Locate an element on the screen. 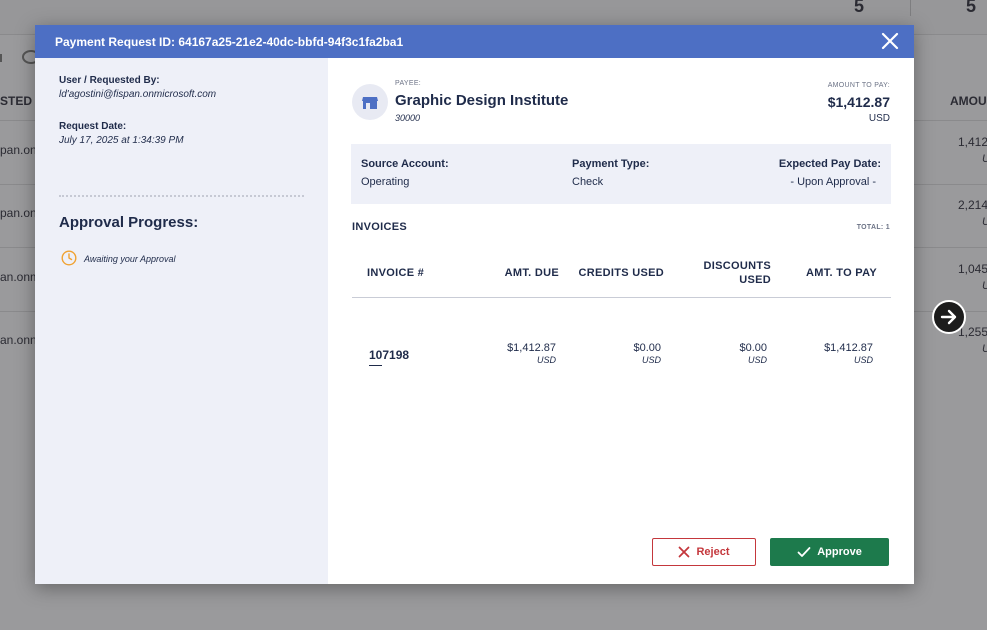 This screenshot has width=987, height=630. approval-progress-heading: Approval Progress: is located at coordinates (129, 222).